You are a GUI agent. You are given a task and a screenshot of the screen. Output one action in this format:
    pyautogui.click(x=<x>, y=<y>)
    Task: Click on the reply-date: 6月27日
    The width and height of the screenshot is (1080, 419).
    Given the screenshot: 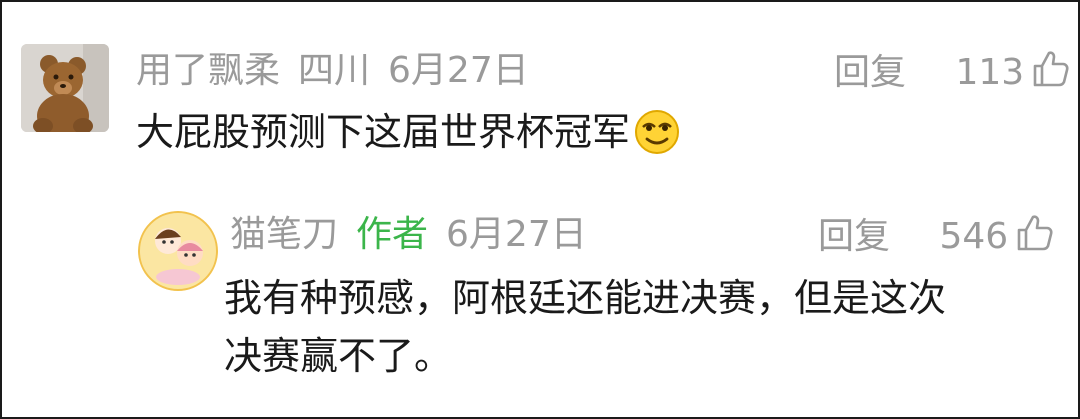 What is the action you would take?
    pyautogui.click(x=516, y=234)
    